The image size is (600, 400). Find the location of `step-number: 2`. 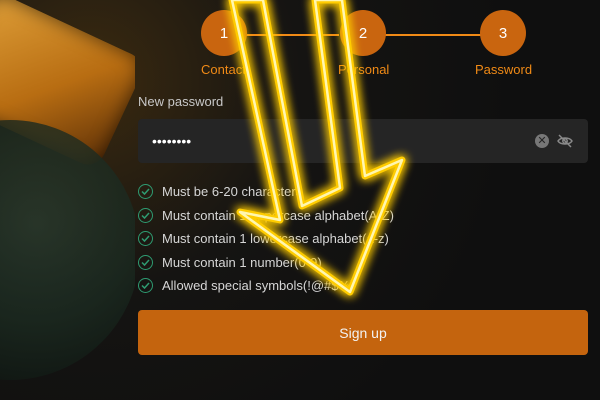

step-number: 2 is located at coordinates (363, 33).